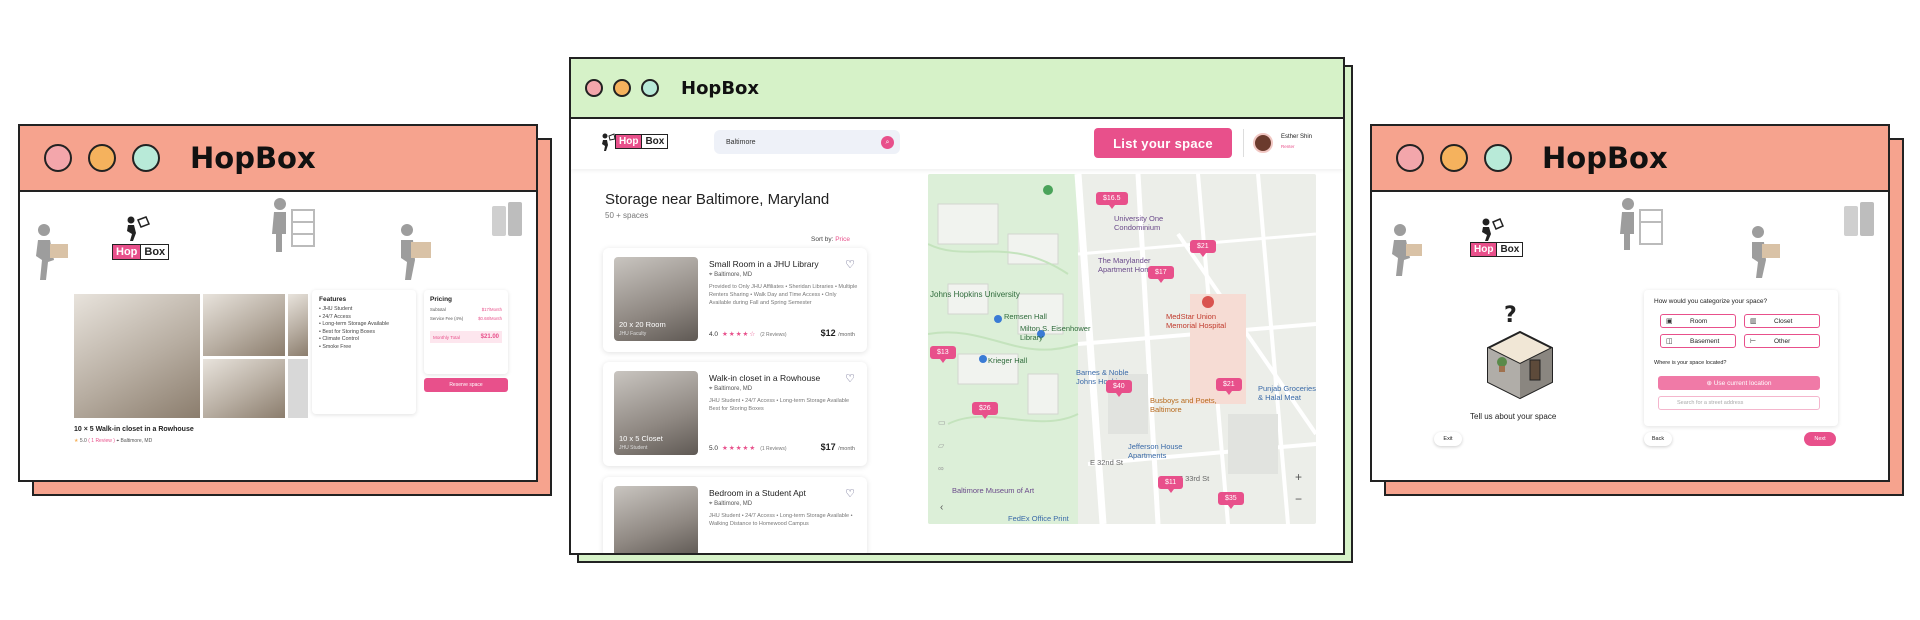 This screenshot has width=1920, height=620. Describe the element at coordinates (944, 422) in the screenshot. I see `bus-icon: ▭` at that location.